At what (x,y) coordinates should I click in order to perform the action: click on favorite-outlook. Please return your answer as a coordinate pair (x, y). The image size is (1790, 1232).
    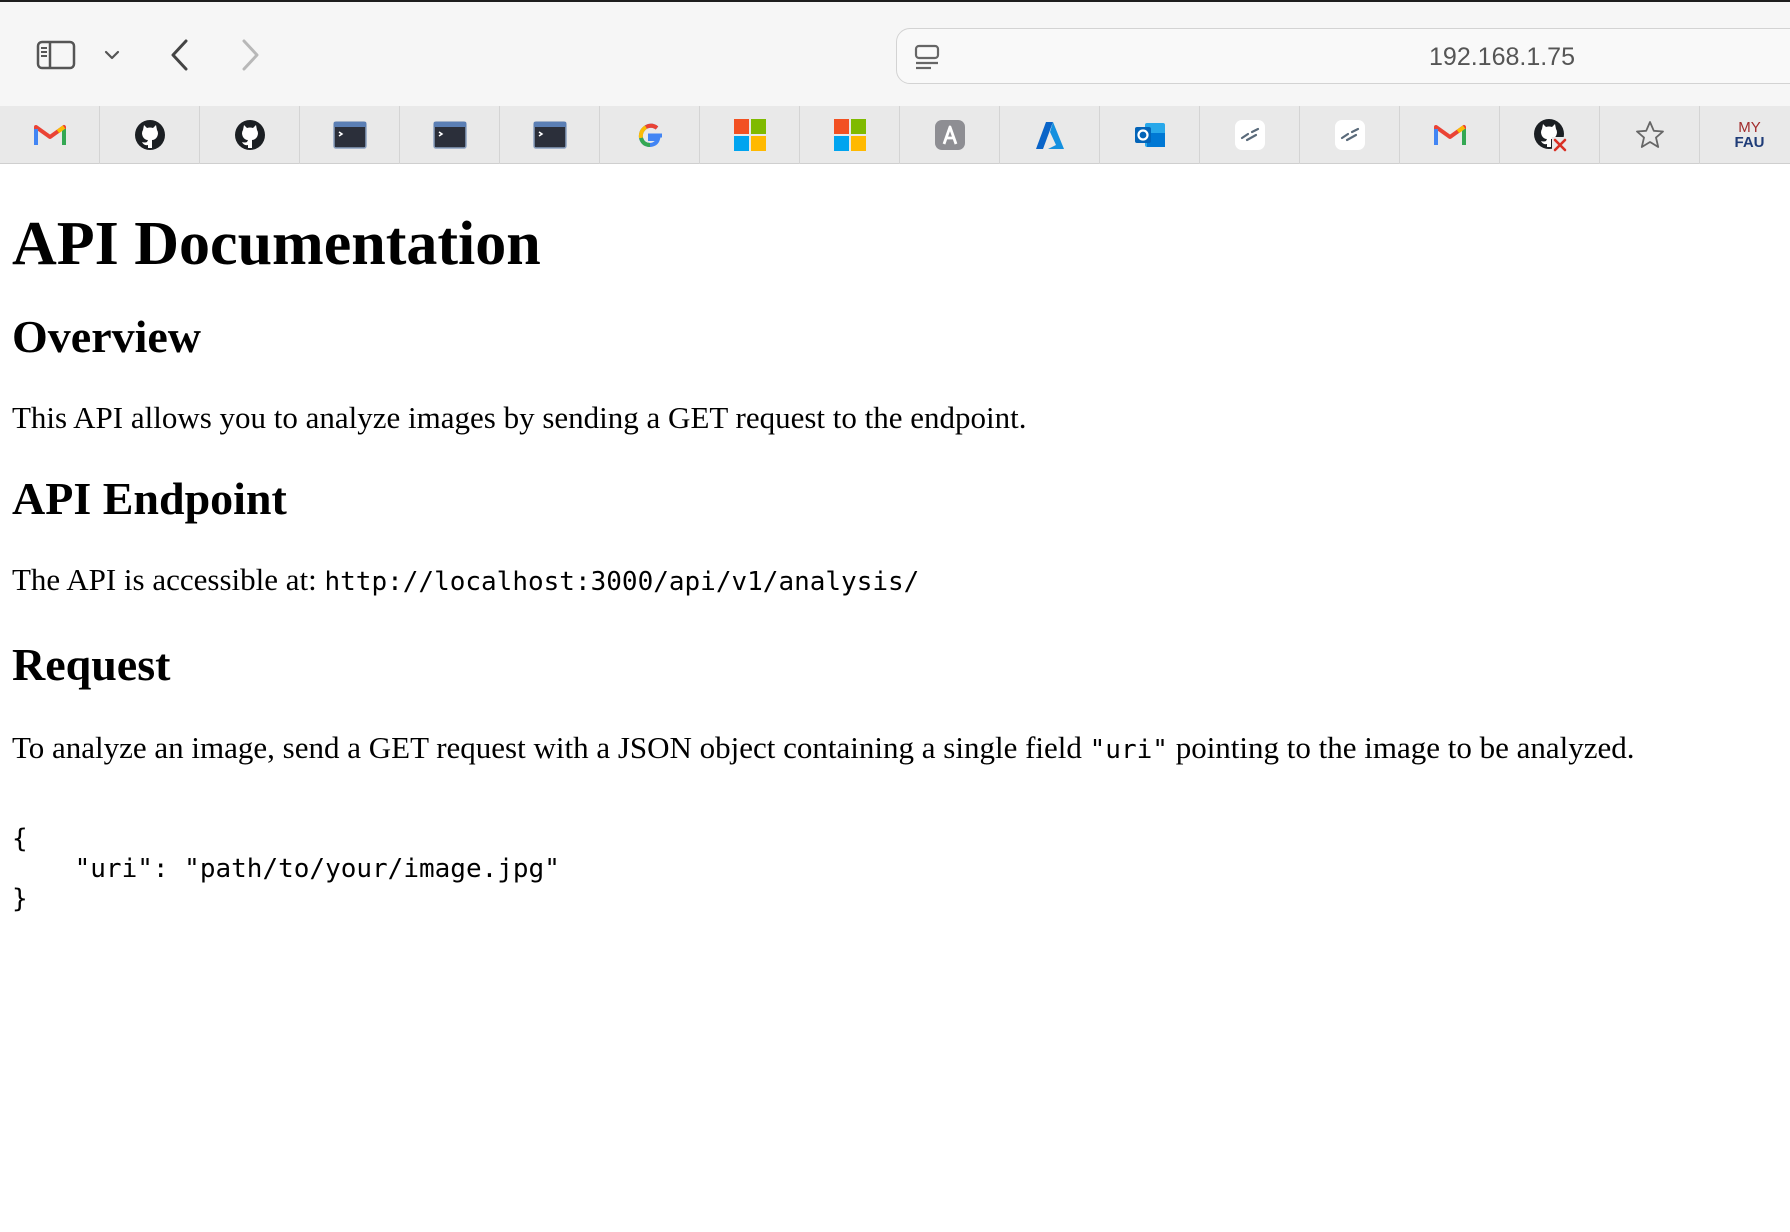
    Looking at the image, I should click on (1150, 135).